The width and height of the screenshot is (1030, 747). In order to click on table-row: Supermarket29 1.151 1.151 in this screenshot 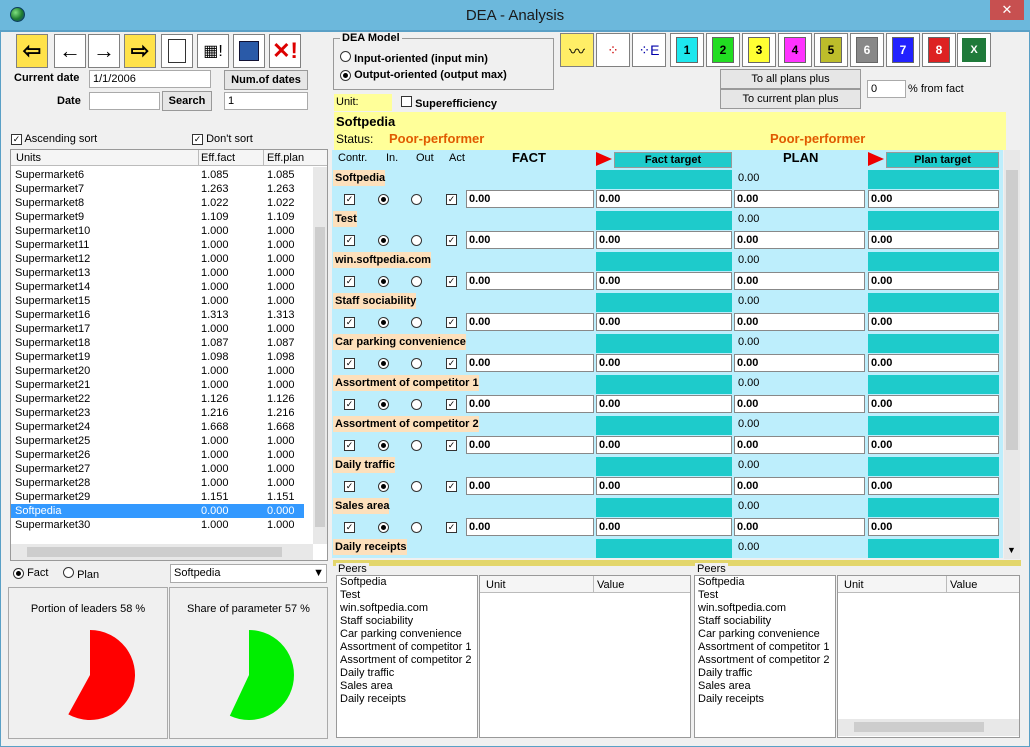, I will do `click(157, 497)`.